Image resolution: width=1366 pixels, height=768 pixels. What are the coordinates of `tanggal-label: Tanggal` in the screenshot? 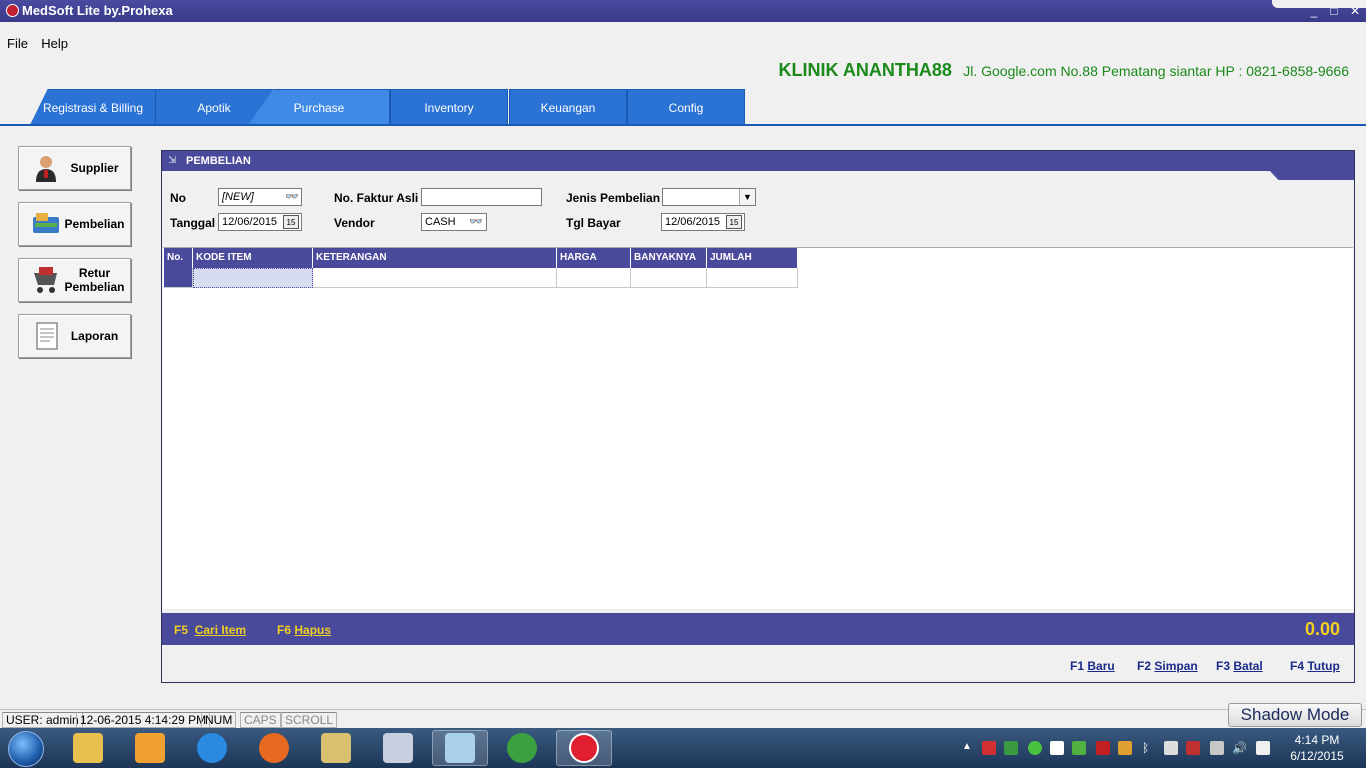 It's located at (193, 223).